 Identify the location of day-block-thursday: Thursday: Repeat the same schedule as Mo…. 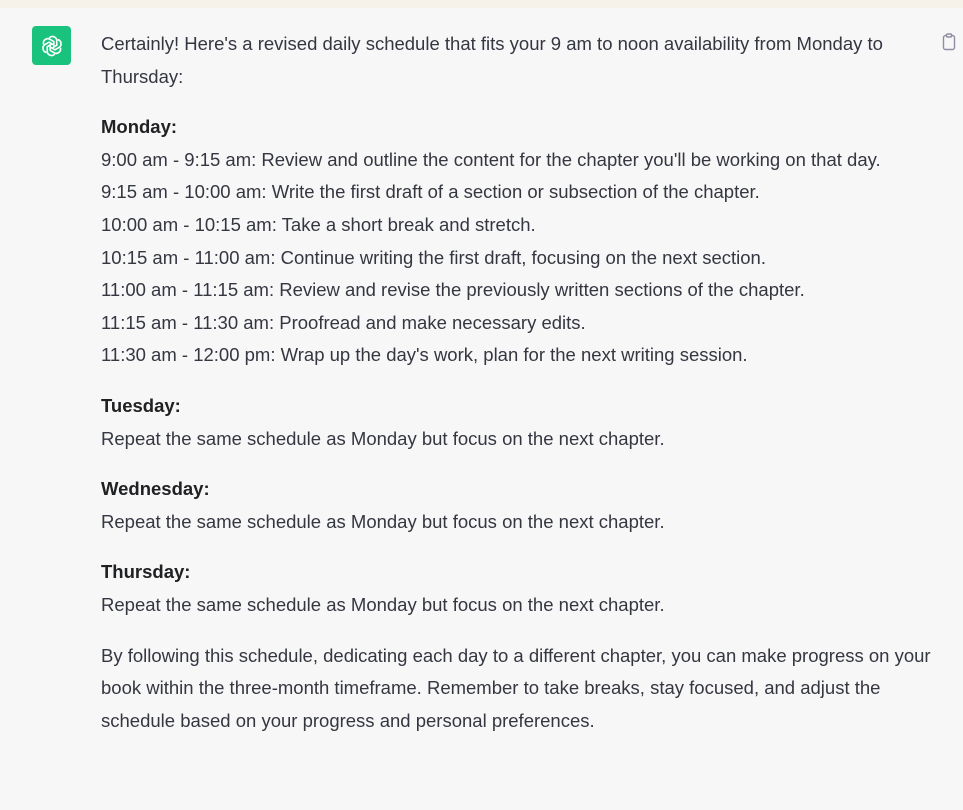
(517, 588).